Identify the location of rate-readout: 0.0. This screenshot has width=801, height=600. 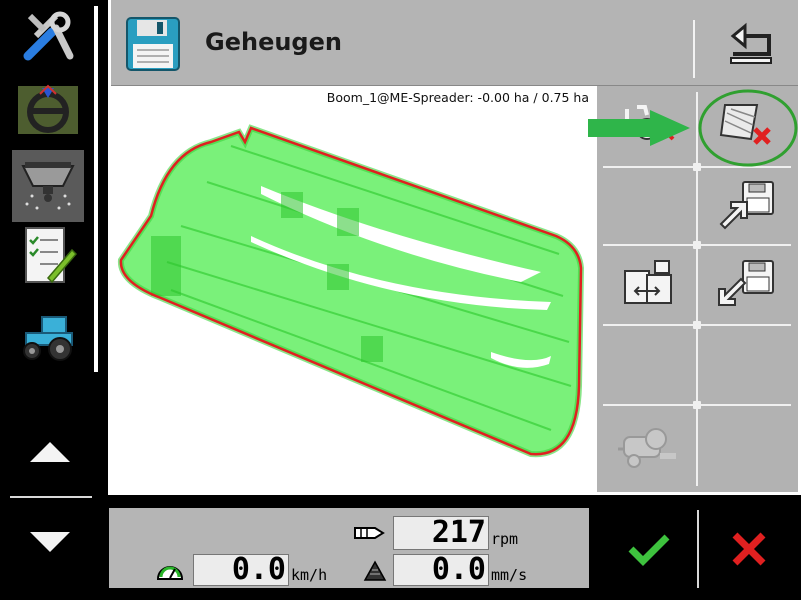
(441, 570).